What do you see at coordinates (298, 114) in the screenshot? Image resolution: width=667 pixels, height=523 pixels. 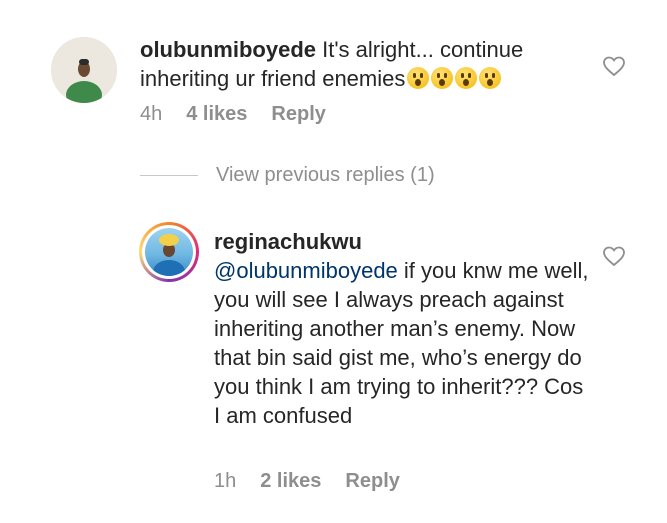 I see `comment-reply-button: Reply` at bounding box center [298, 114].